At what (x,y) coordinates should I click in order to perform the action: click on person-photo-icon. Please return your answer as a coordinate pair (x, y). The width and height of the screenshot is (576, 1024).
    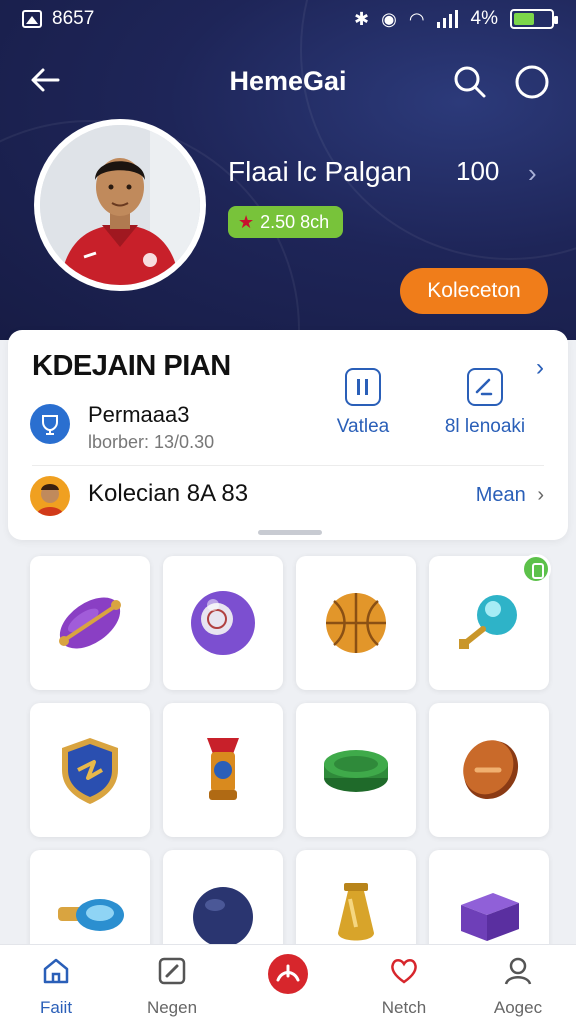
    Looking at the image, I should click on (120, 205).